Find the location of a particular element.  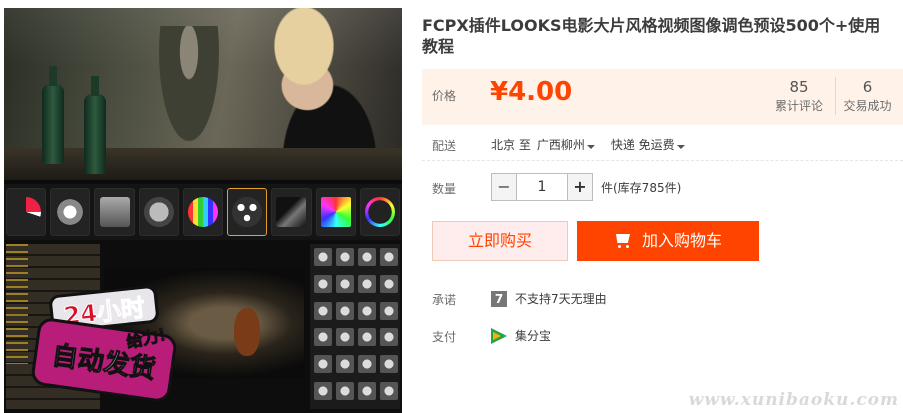

promise-info: 7 不支持7天无理由 is located at coordinates (549, 298).